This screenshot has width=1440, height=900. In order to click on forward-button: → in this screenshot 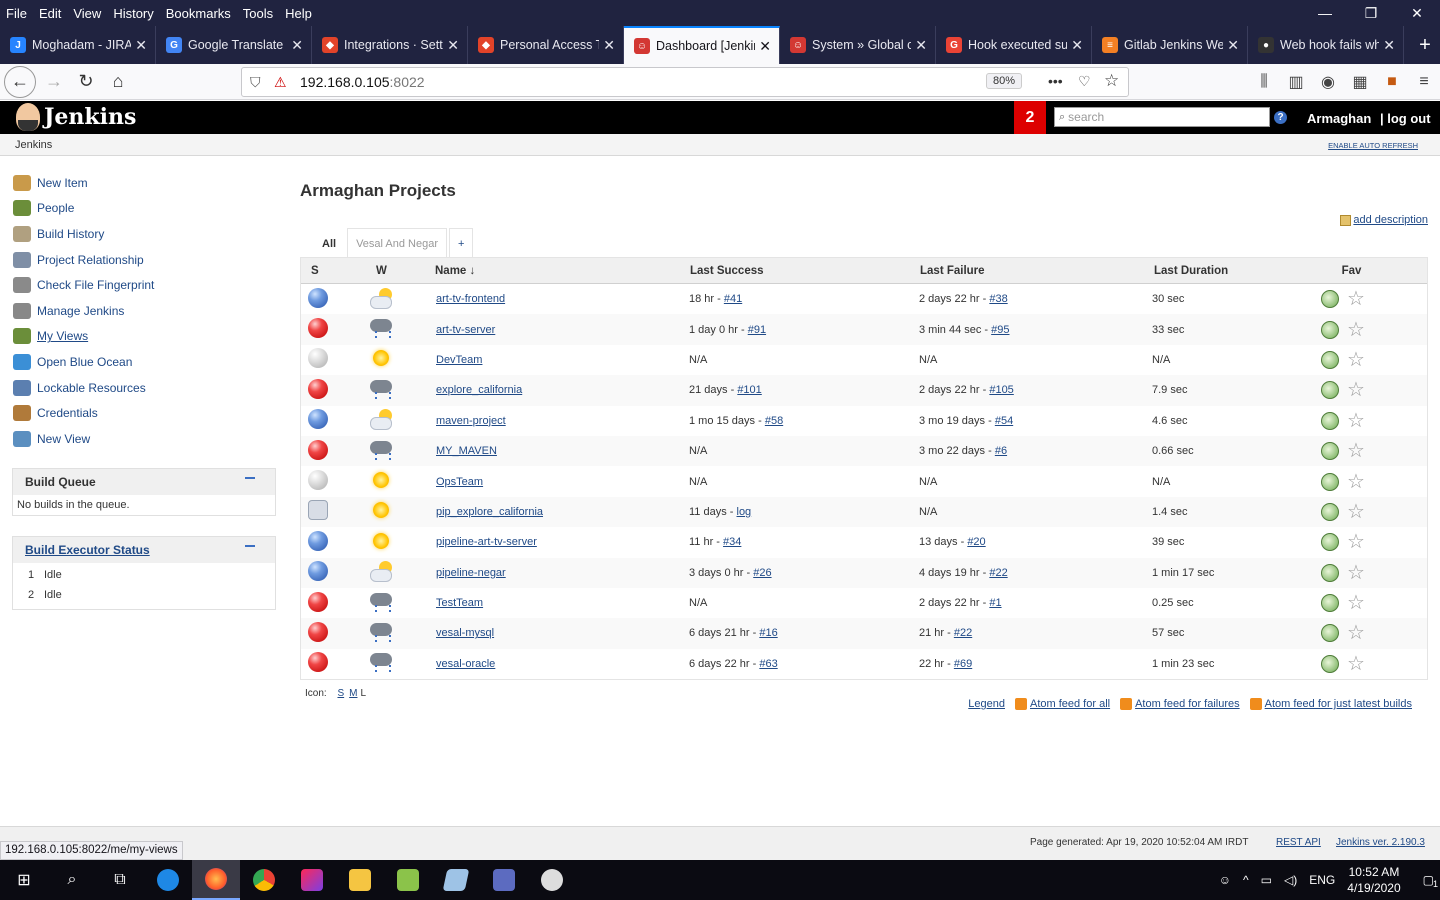, I will do `click(54, 82)`.